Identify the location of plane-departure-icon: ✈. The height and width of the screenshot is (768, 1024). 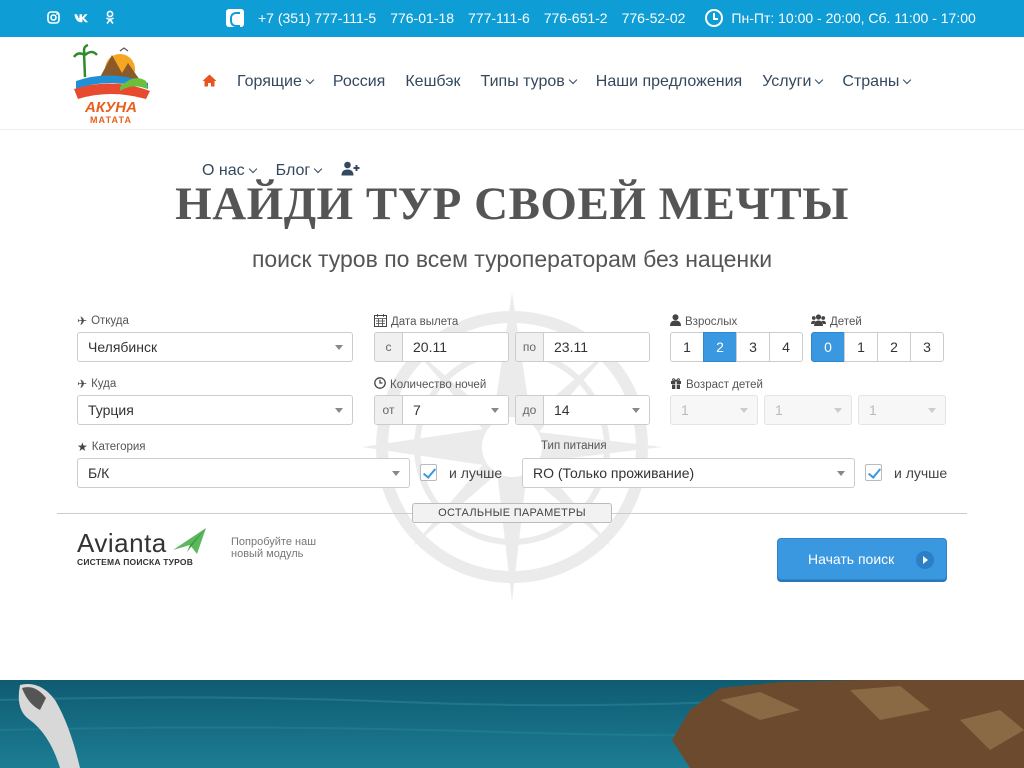
(82, 321).